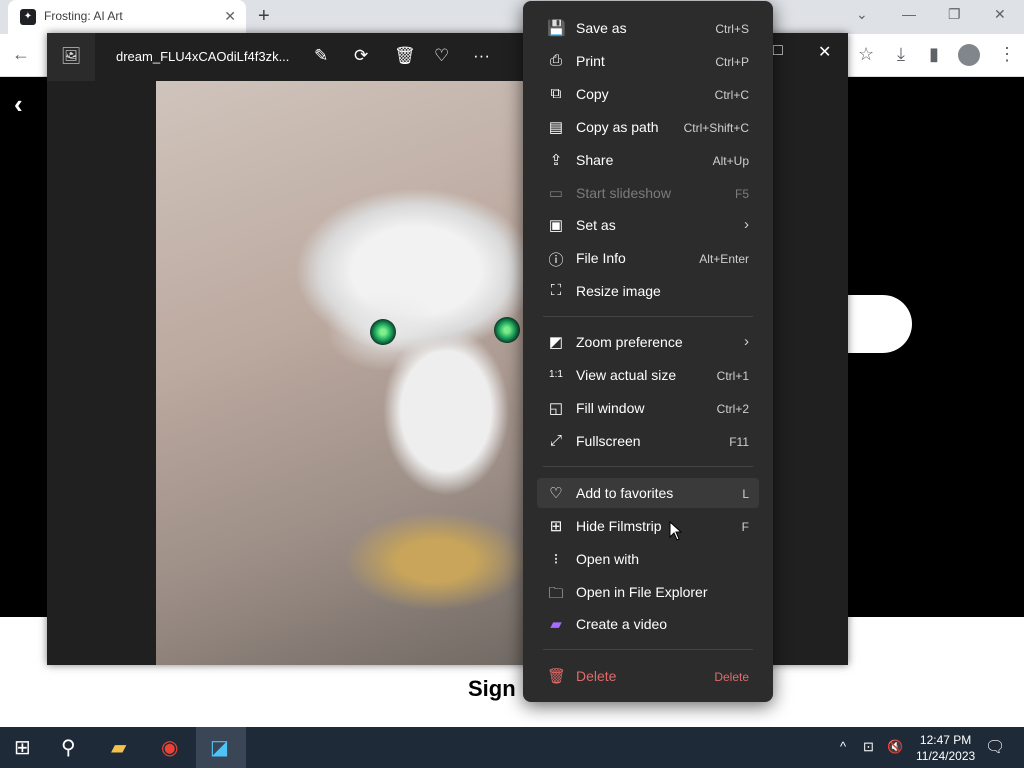 The height and width of the screenshot is (768, 1024). What do you see at coordinates (648, 676) in the screenshot?
I see `menu-item-delete: 🗑 Delete Delete` at bounding box center [648, 676].